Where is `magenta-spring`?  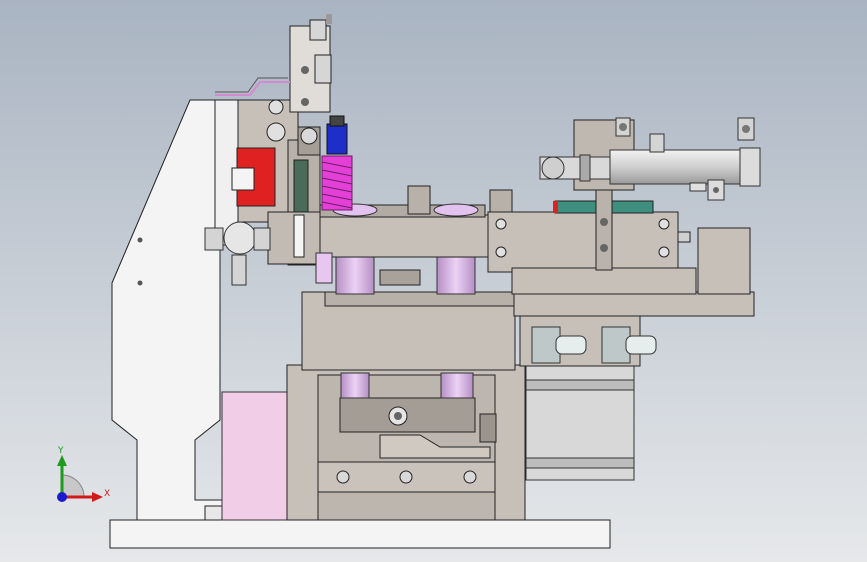
magenta-spring is located at coordinates (337, 183).